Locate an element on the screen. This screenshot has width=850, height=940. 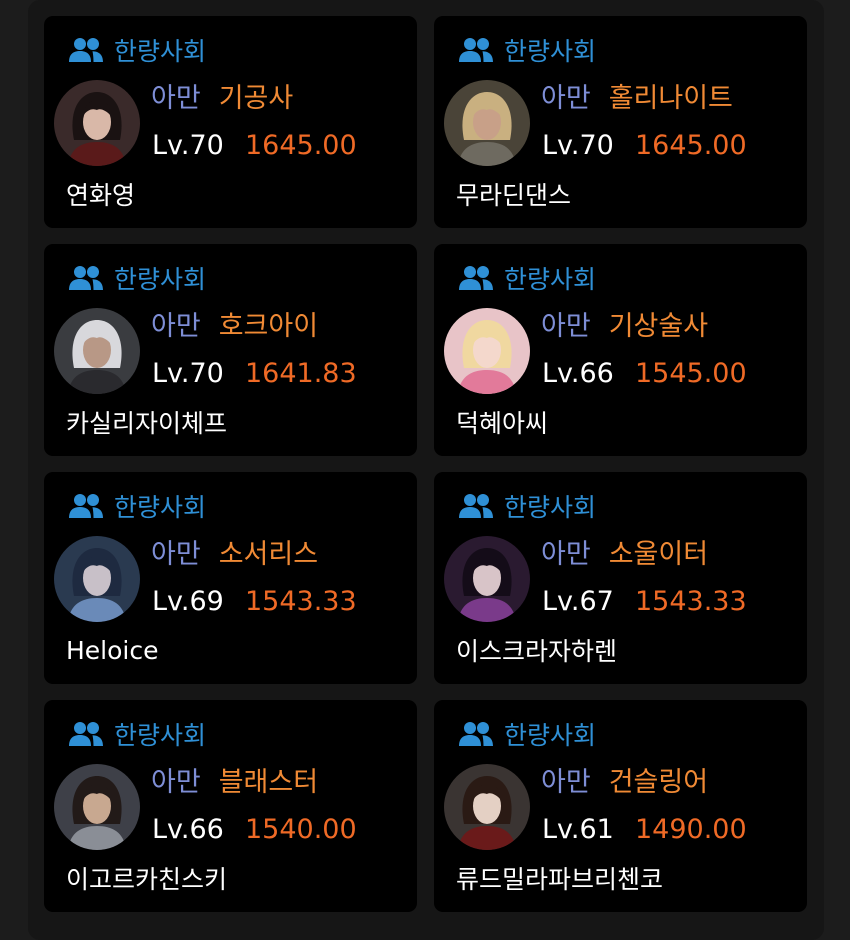
server-class-row: 아만 기공사 is located at coordinates (222, 96).